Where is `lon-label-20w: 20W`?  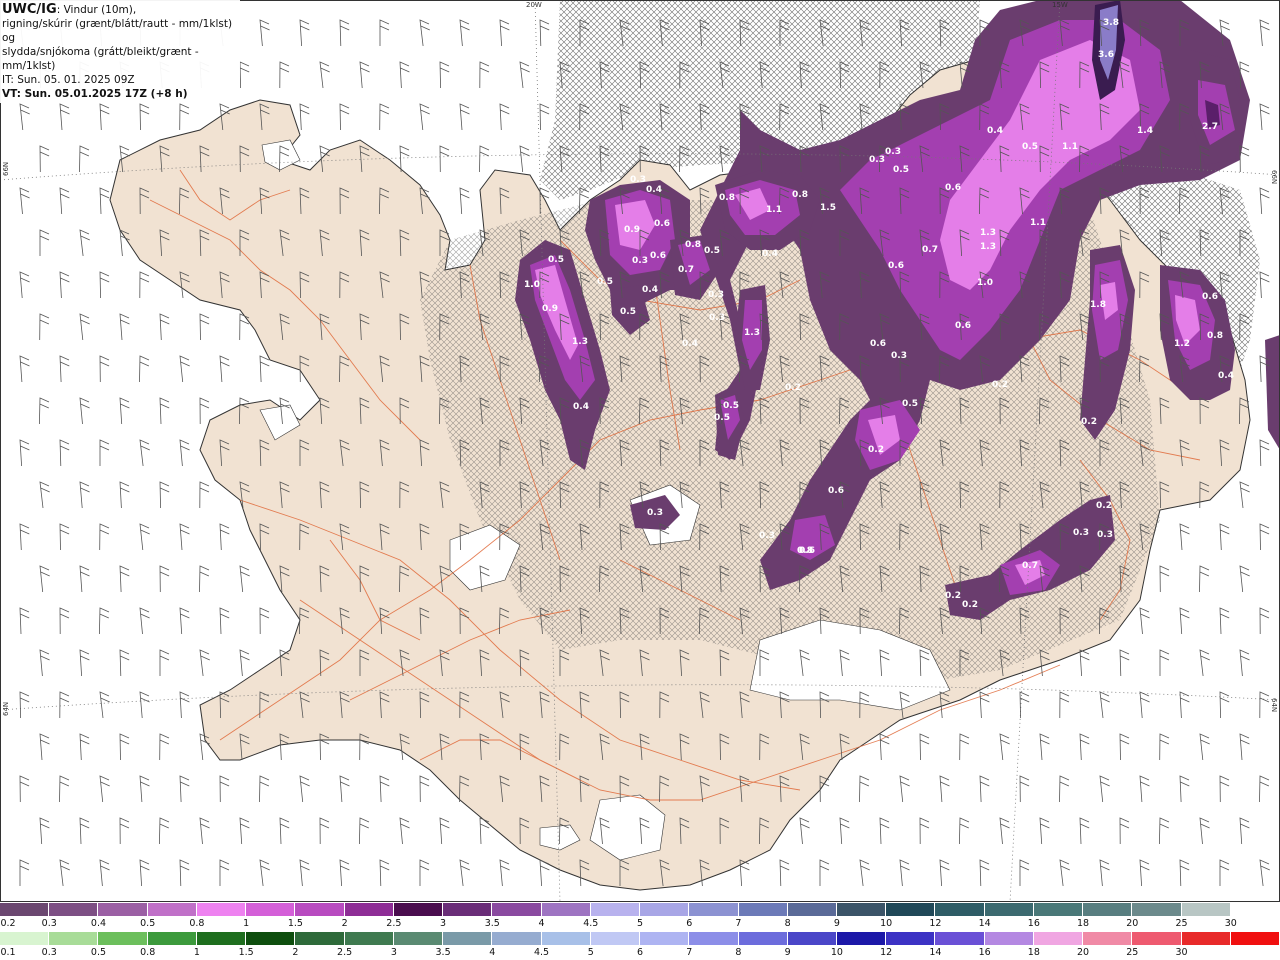
lon-label-20w: 20W is located at coordinates (534, 5).